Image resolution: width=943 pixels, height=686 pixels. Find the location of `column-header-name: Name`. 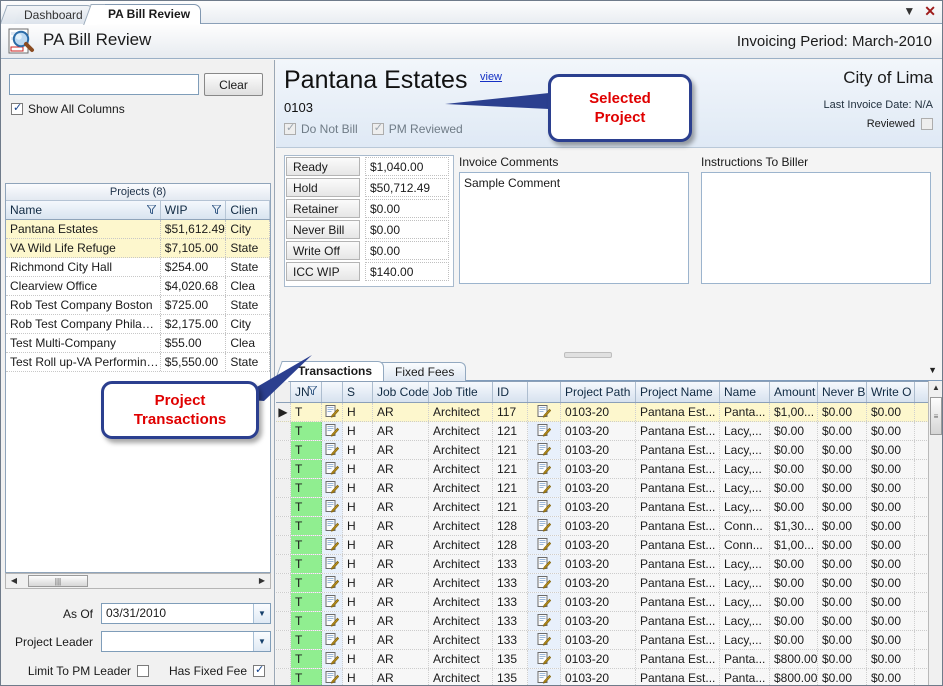

column-header-name: Name is located at coordinates (83, 210).